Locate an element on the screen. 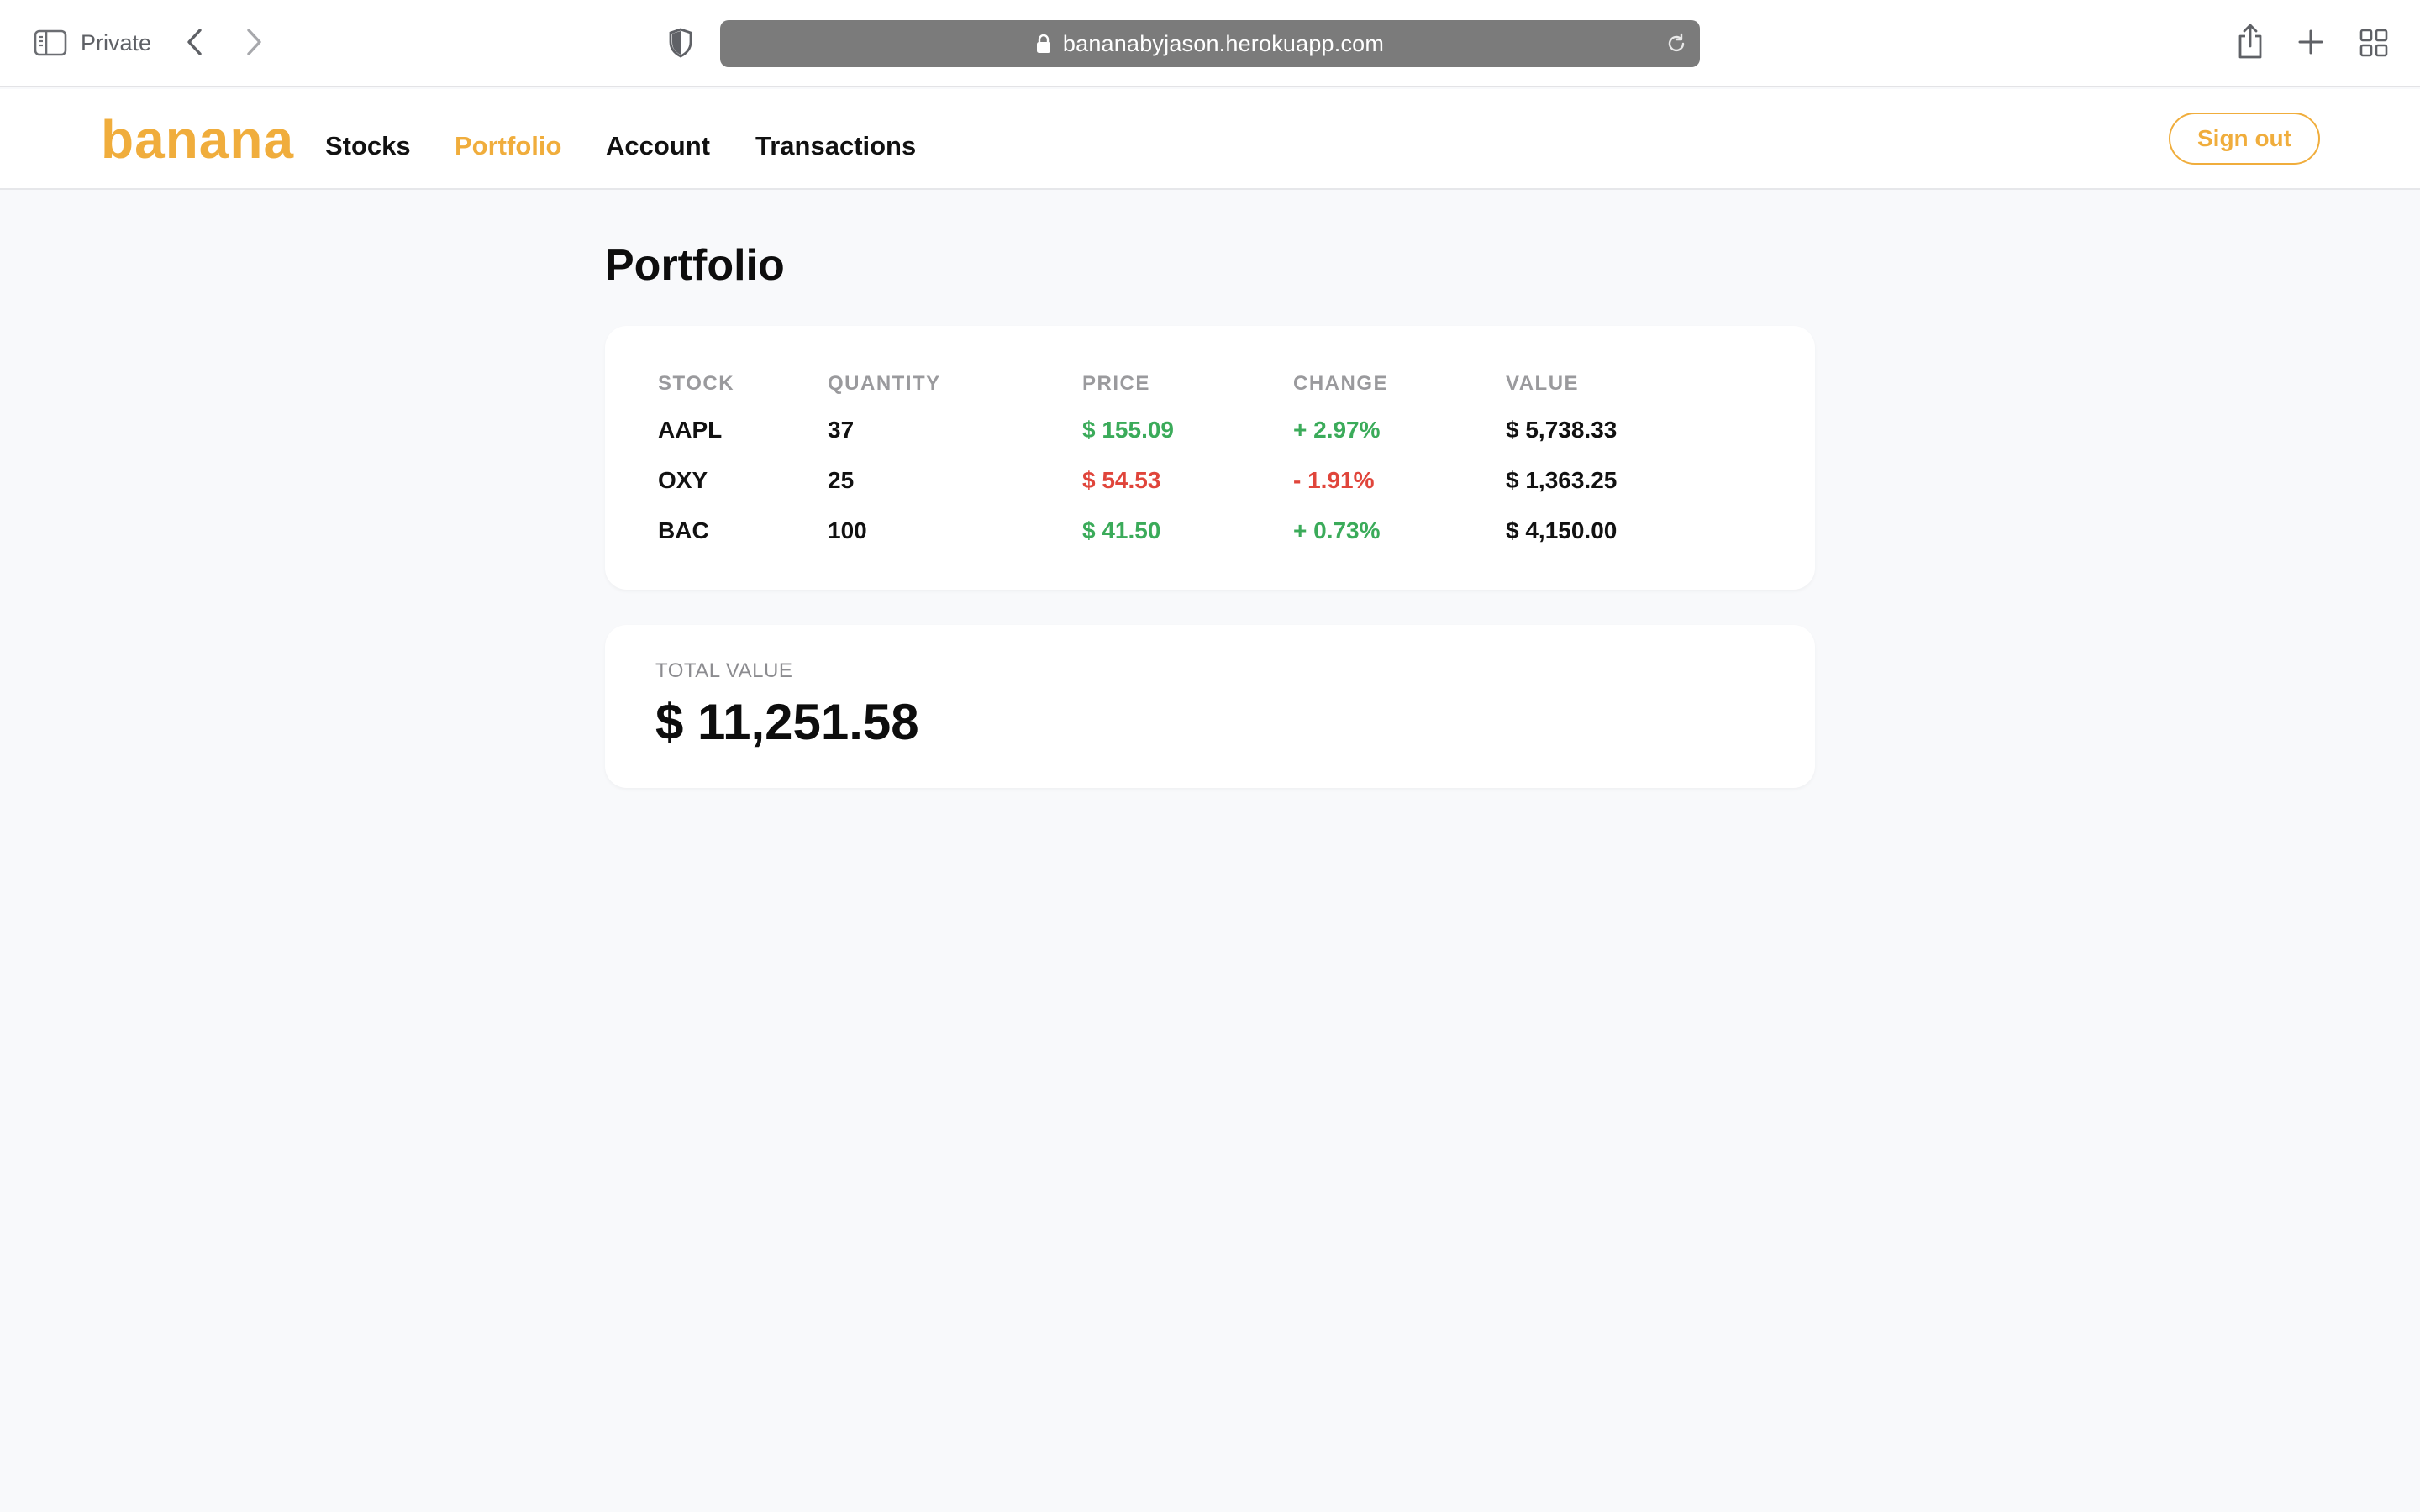 Image resolution: width=2420 pixels, height=1512 pixels. column-header-stock: STOCK is located at coordinates (696, 383).